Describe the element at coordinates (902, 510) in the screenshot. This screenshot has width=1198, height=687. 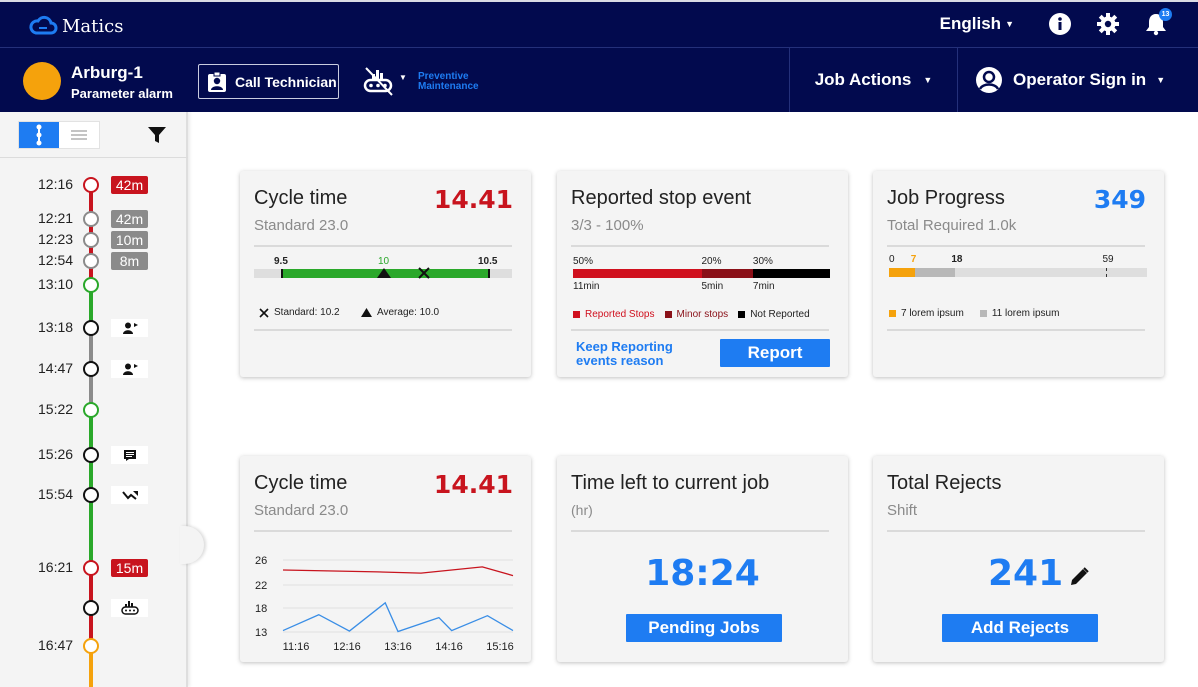
I see `card-subtitle: Shift` at that location.